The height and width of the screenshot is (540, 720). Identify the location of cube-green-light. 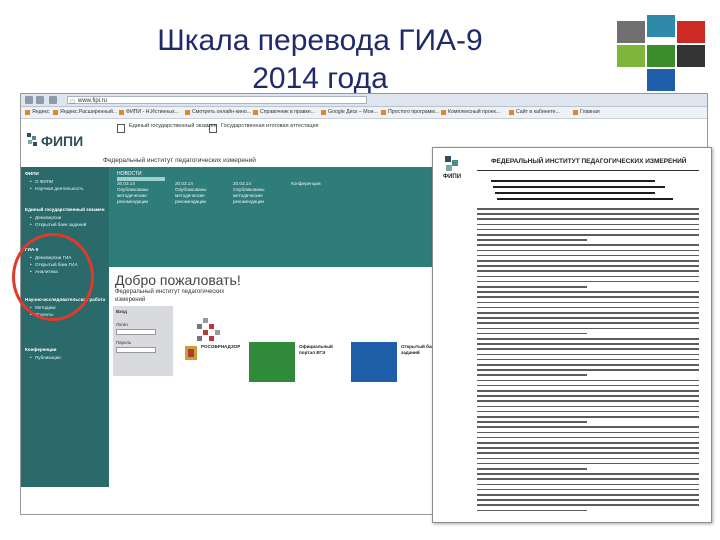
(631, 56).